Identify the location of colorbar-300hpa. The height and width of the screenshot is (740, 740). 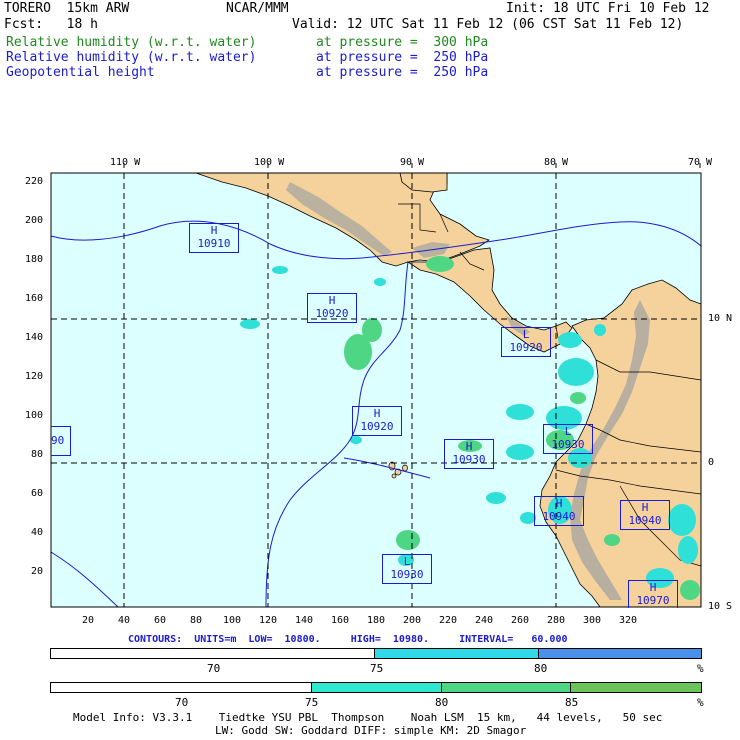
(376, 687).